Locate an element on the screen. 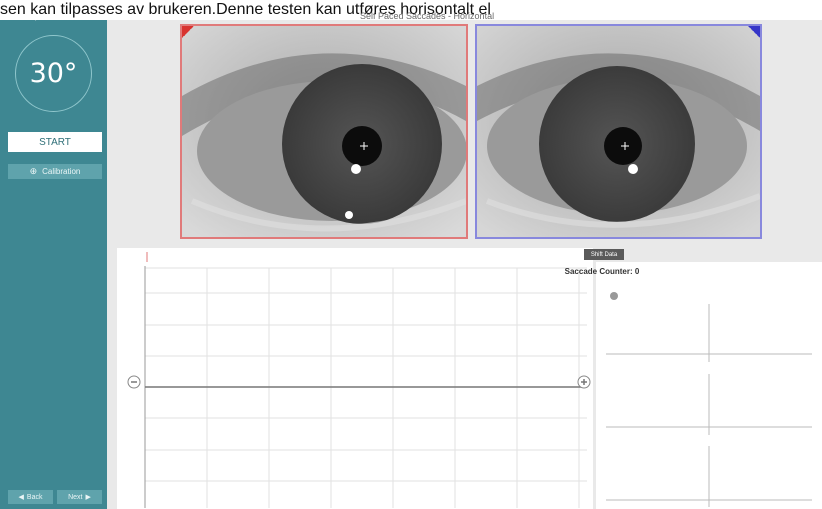 This screenshot has width=822, height=509. test-title: Self Paced Saccades - Horizontal is located at coordinates (427, 16).